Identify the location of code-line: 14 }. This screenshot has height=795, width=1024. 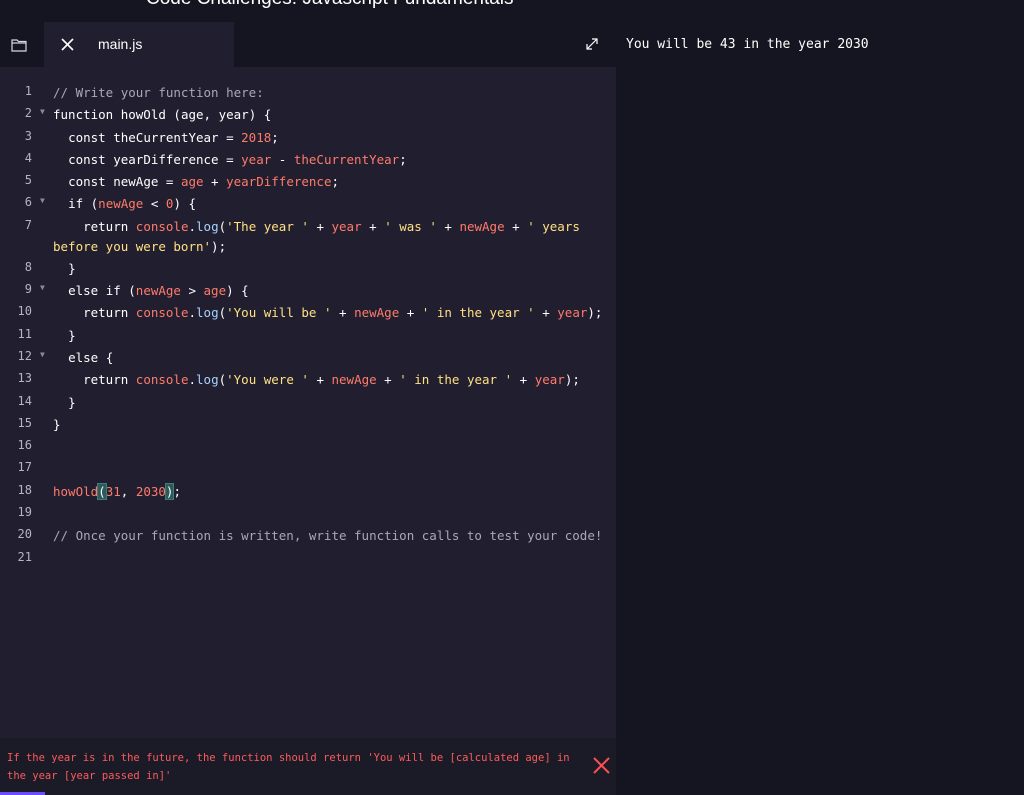
(308, 401).